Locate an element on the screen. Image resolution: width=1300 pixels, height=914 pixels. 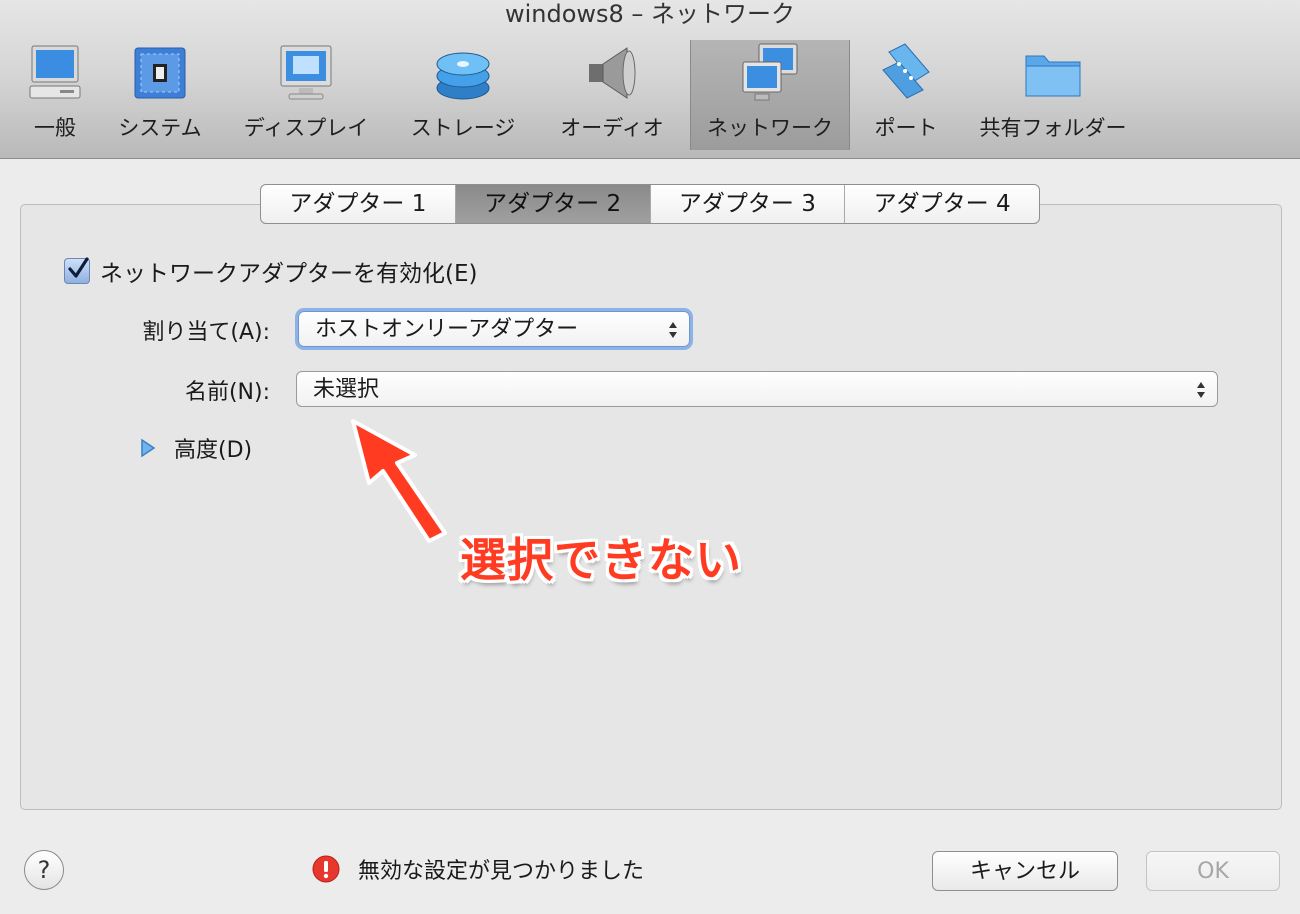
annotation-arrow-icon is located at coordinates (399, 481).